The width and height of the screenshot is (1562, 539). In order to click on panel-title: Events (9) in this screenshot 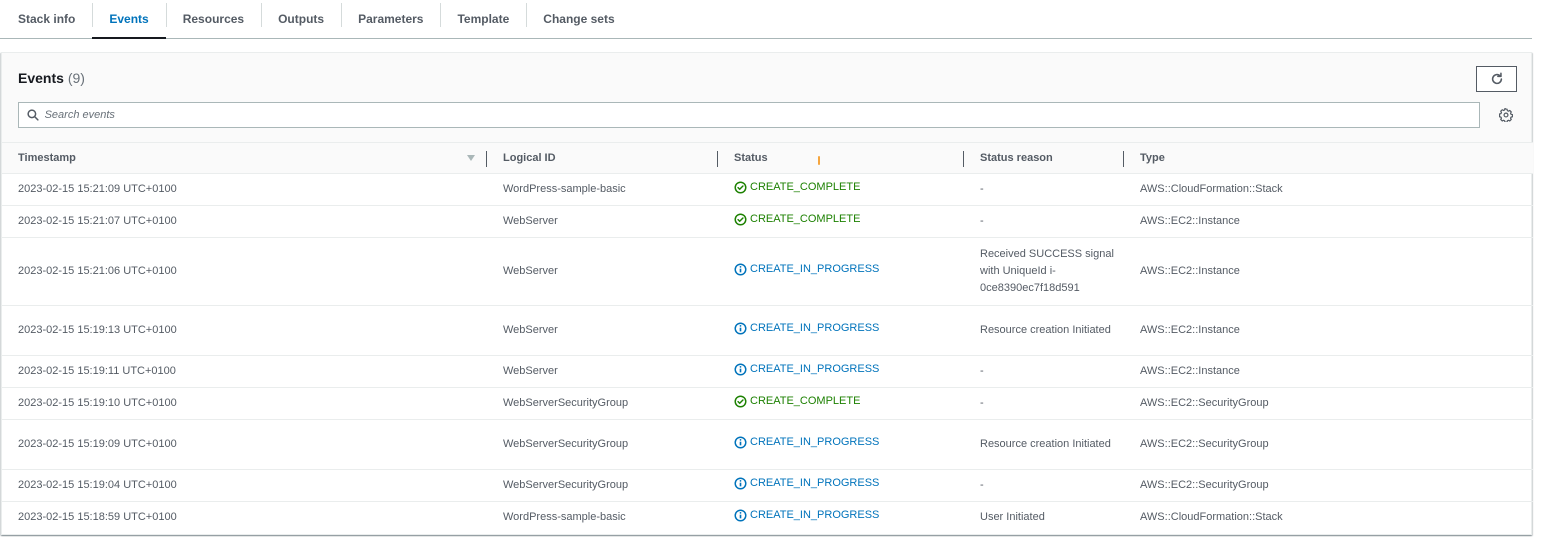, I will do `click(51, 78)`.